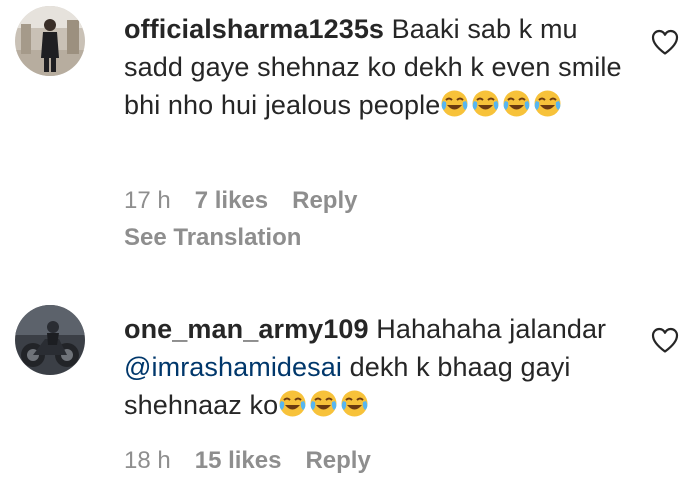  I want to click on see-translation-button: See Translation, so click(212, 238).